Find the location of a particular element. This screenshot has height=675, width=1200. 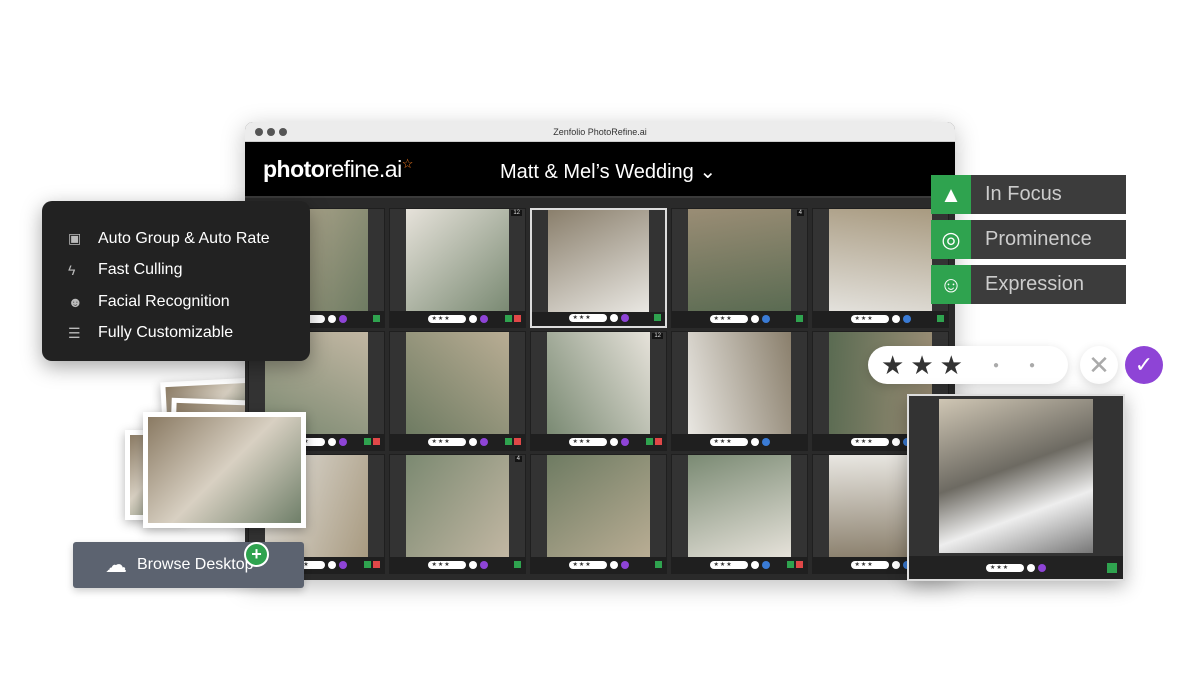

star-icon: ☆ is located at coordinates (407, 163).